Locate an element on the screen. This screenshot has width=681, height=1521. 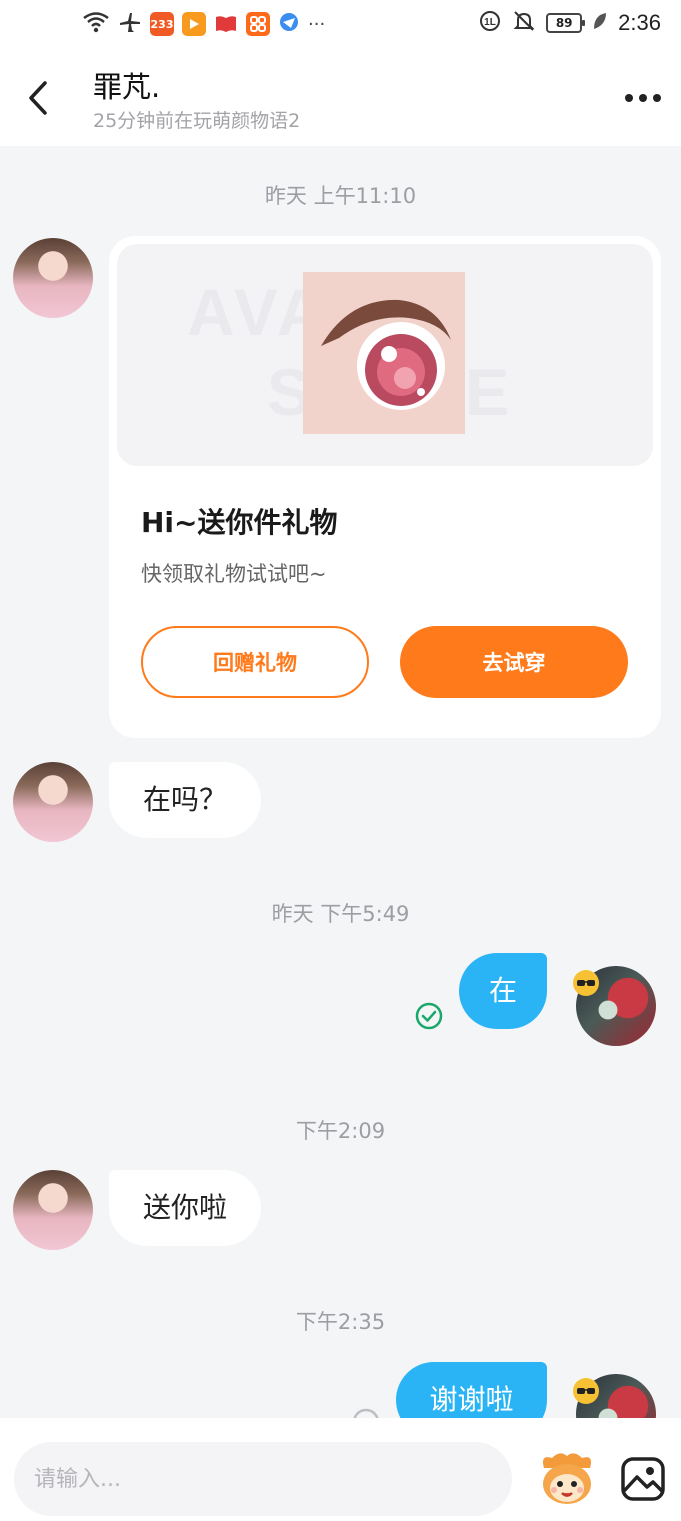
status-left-icons: 233 ··· is located at coordinates (203, 24).